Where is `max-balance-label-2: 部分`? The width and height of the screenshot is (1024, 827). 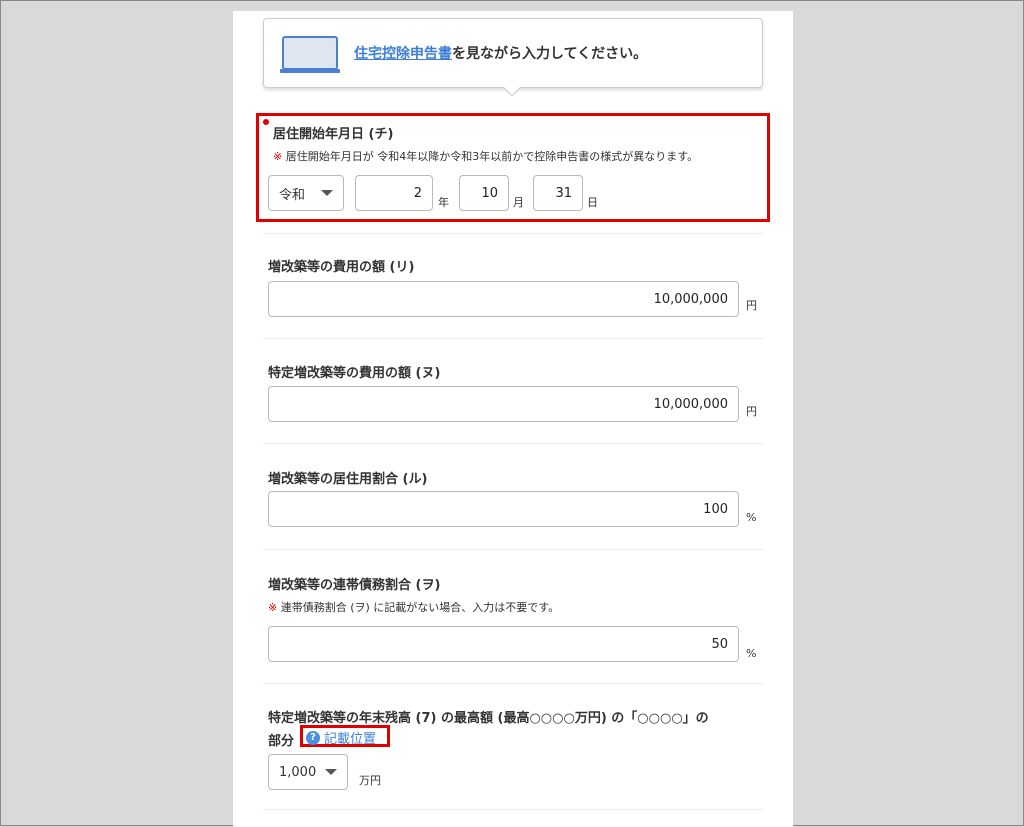 max-balance-label-2: 部分 is located at coordinates (281, 741).